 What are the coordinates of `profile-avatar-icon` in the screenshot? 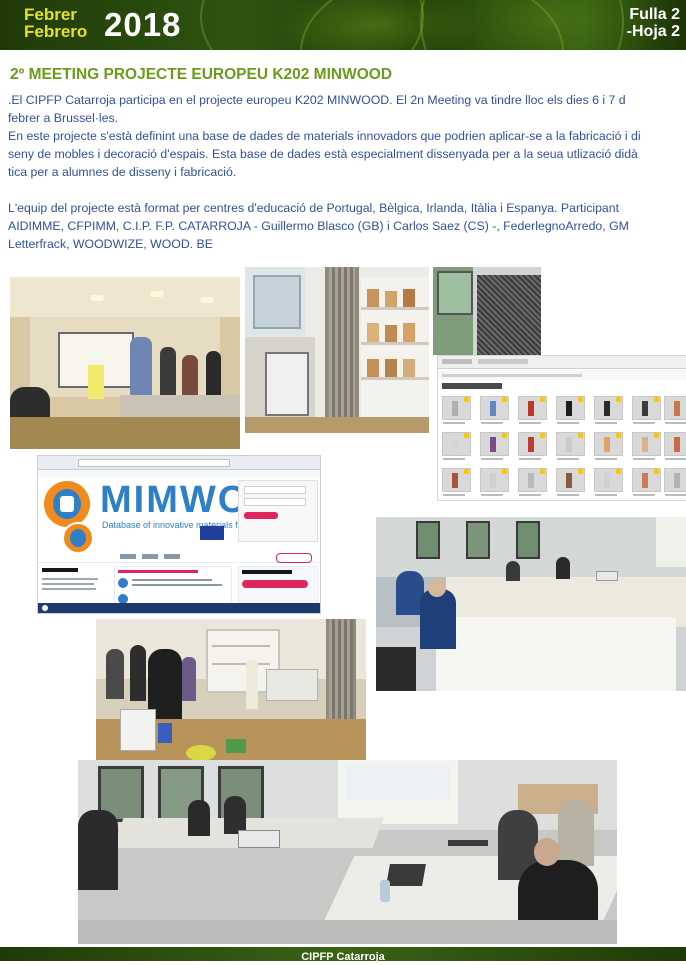 It's located at (78, 538).